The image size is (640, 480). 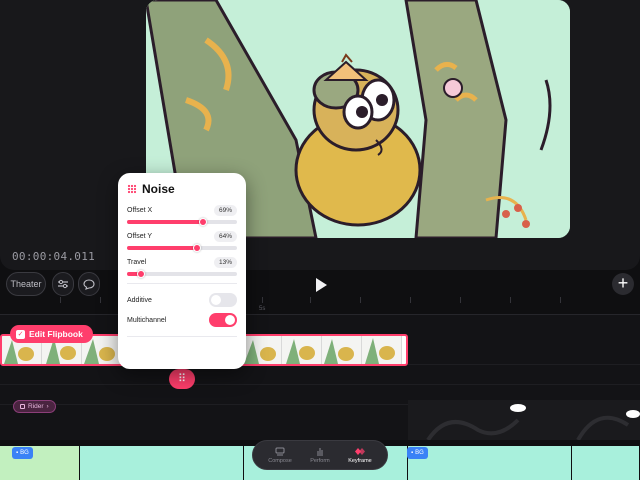 I want to click on timeline-toolbar: Theater, so click(x=320, y=285).